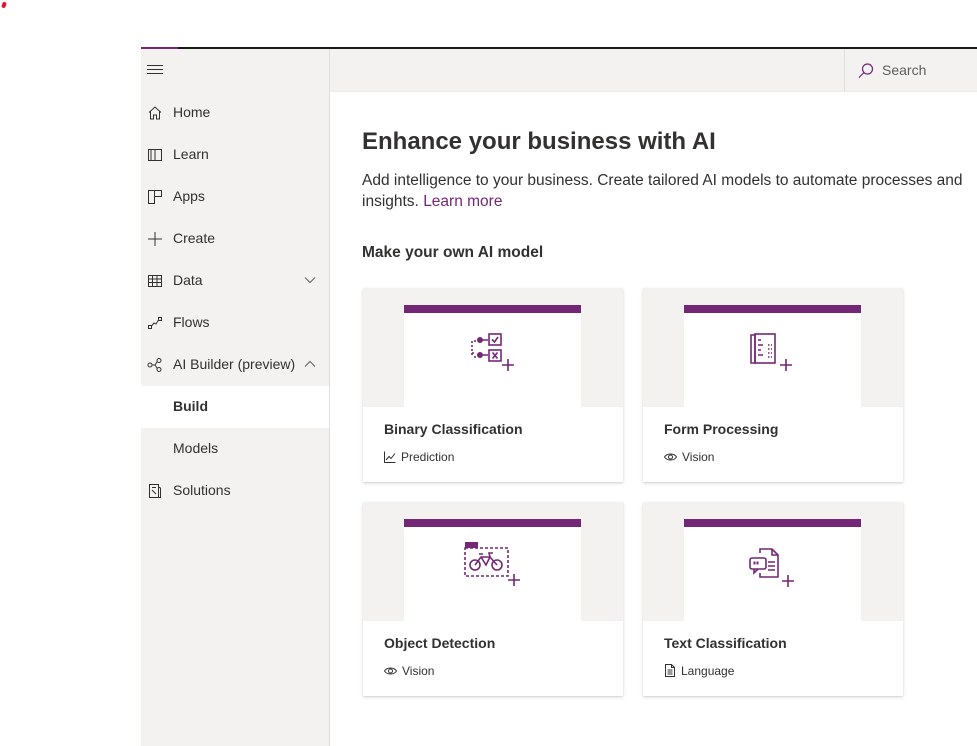  What do you see at coordinates (235, 155) in the screenshot?
I see `sidebar-item-learn: Learn` at bounding box center [235, 155].